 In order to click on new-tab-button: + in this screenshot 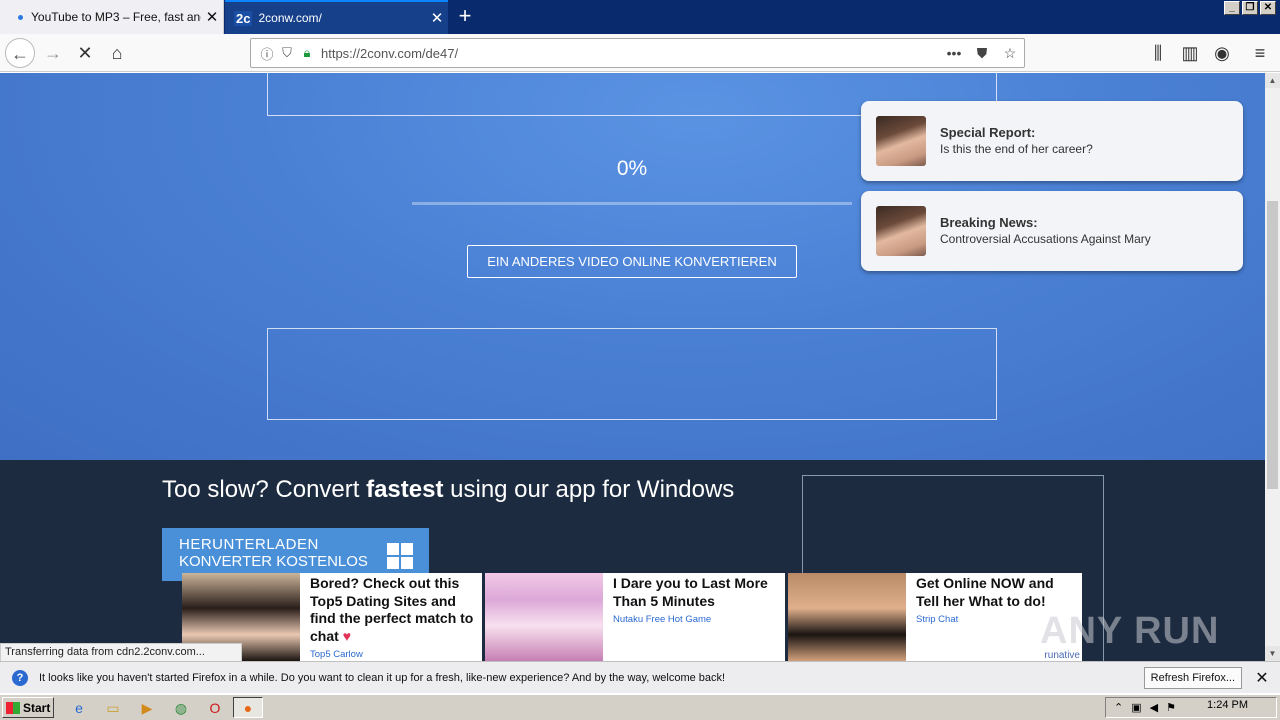, I will do `click(465, 17)`.